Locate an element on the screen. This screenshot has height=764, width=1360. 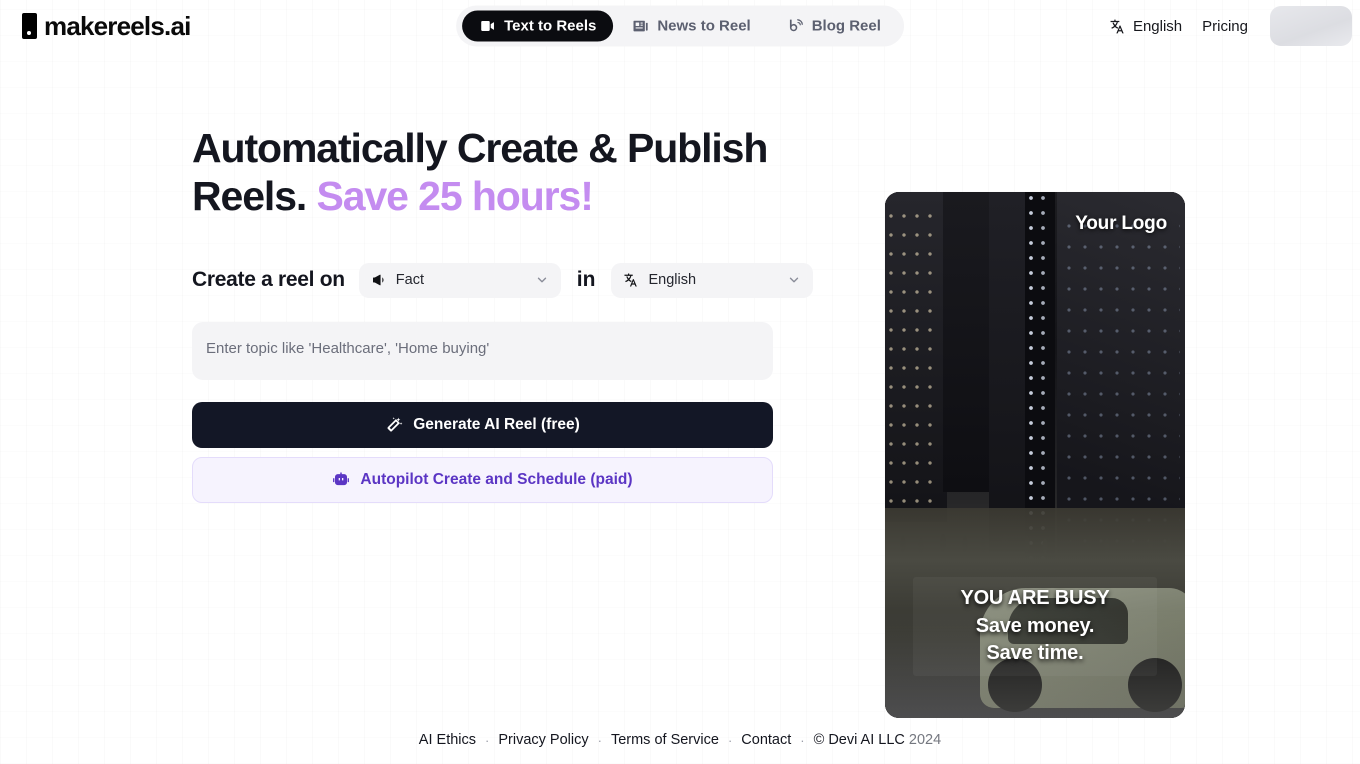
copyright-year: 2024 is located at coordinates (925, 740).